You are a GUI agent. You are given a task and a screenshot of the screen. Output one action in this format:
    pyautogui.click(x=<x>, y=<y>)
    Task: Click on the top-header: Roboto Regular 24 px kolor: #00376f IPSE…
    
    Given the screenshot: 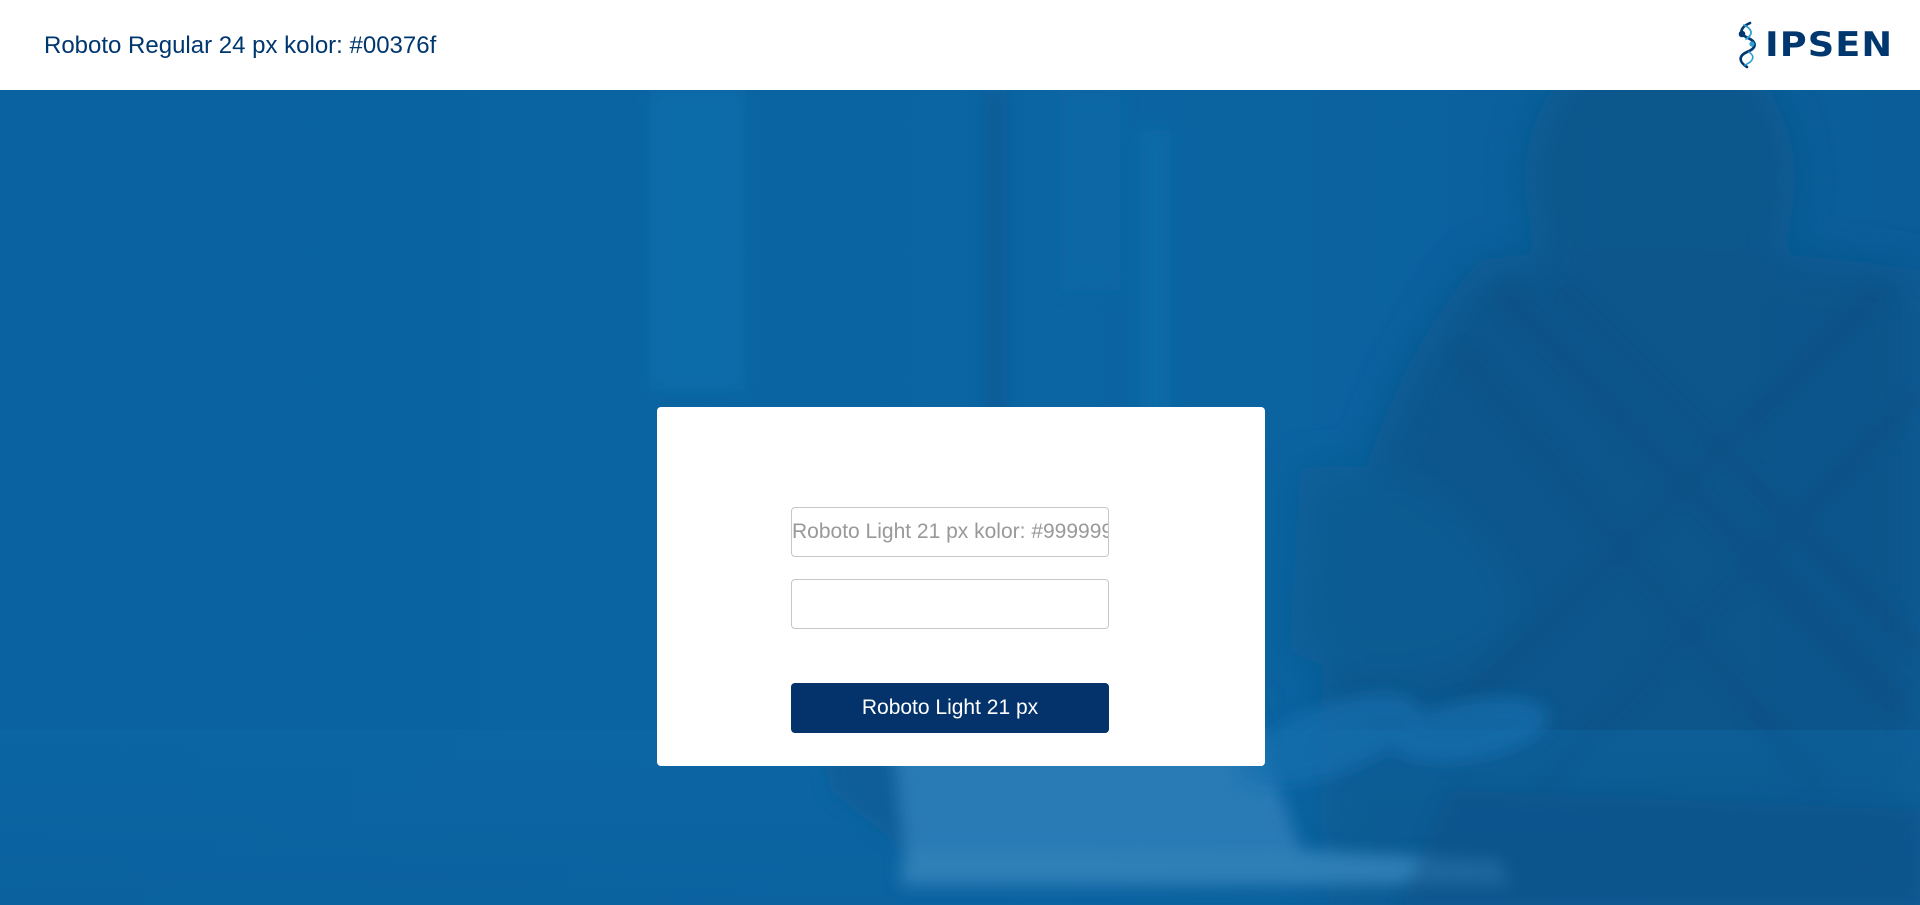 What is the action you would take?
    pyautogui.click(x=960, y=45)
    